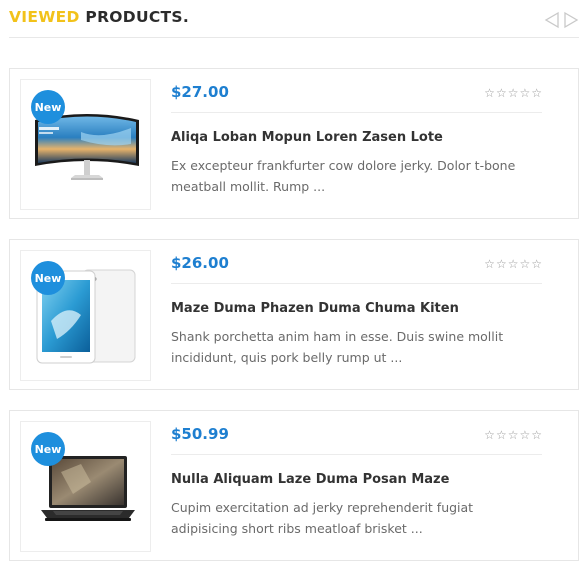 The height and width of the screenshot is (571, 588). Describe the element at coordinates (44, 17) in the screenshot. I see `section-title-accent: VIEWED` at that location.